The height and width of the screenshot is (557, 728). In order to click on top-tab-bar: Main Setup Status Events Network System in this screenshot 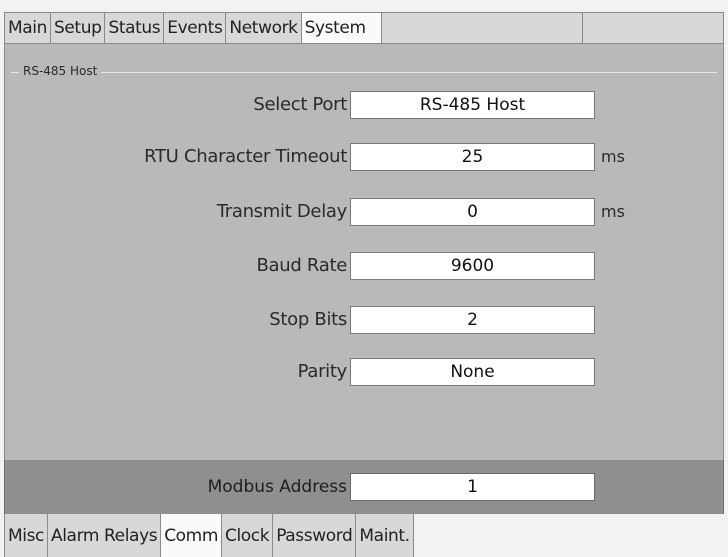, I will do `click(364, 28)`.